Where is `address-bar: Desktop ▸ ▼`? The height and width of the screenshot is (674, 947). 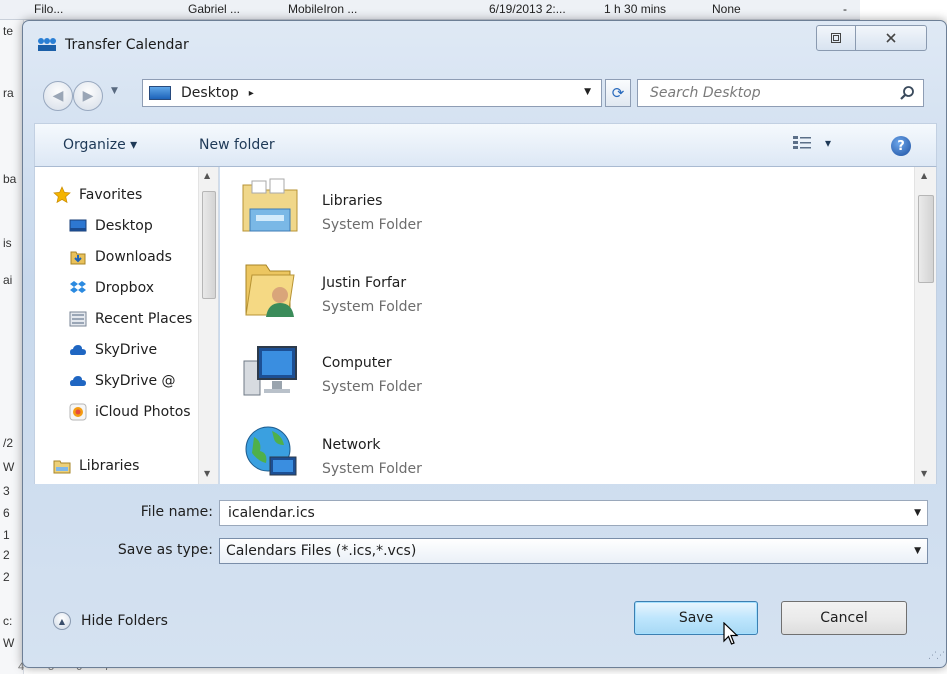 address-bar: Desktop ▸ ▼ is located at coordinates (372, 93).